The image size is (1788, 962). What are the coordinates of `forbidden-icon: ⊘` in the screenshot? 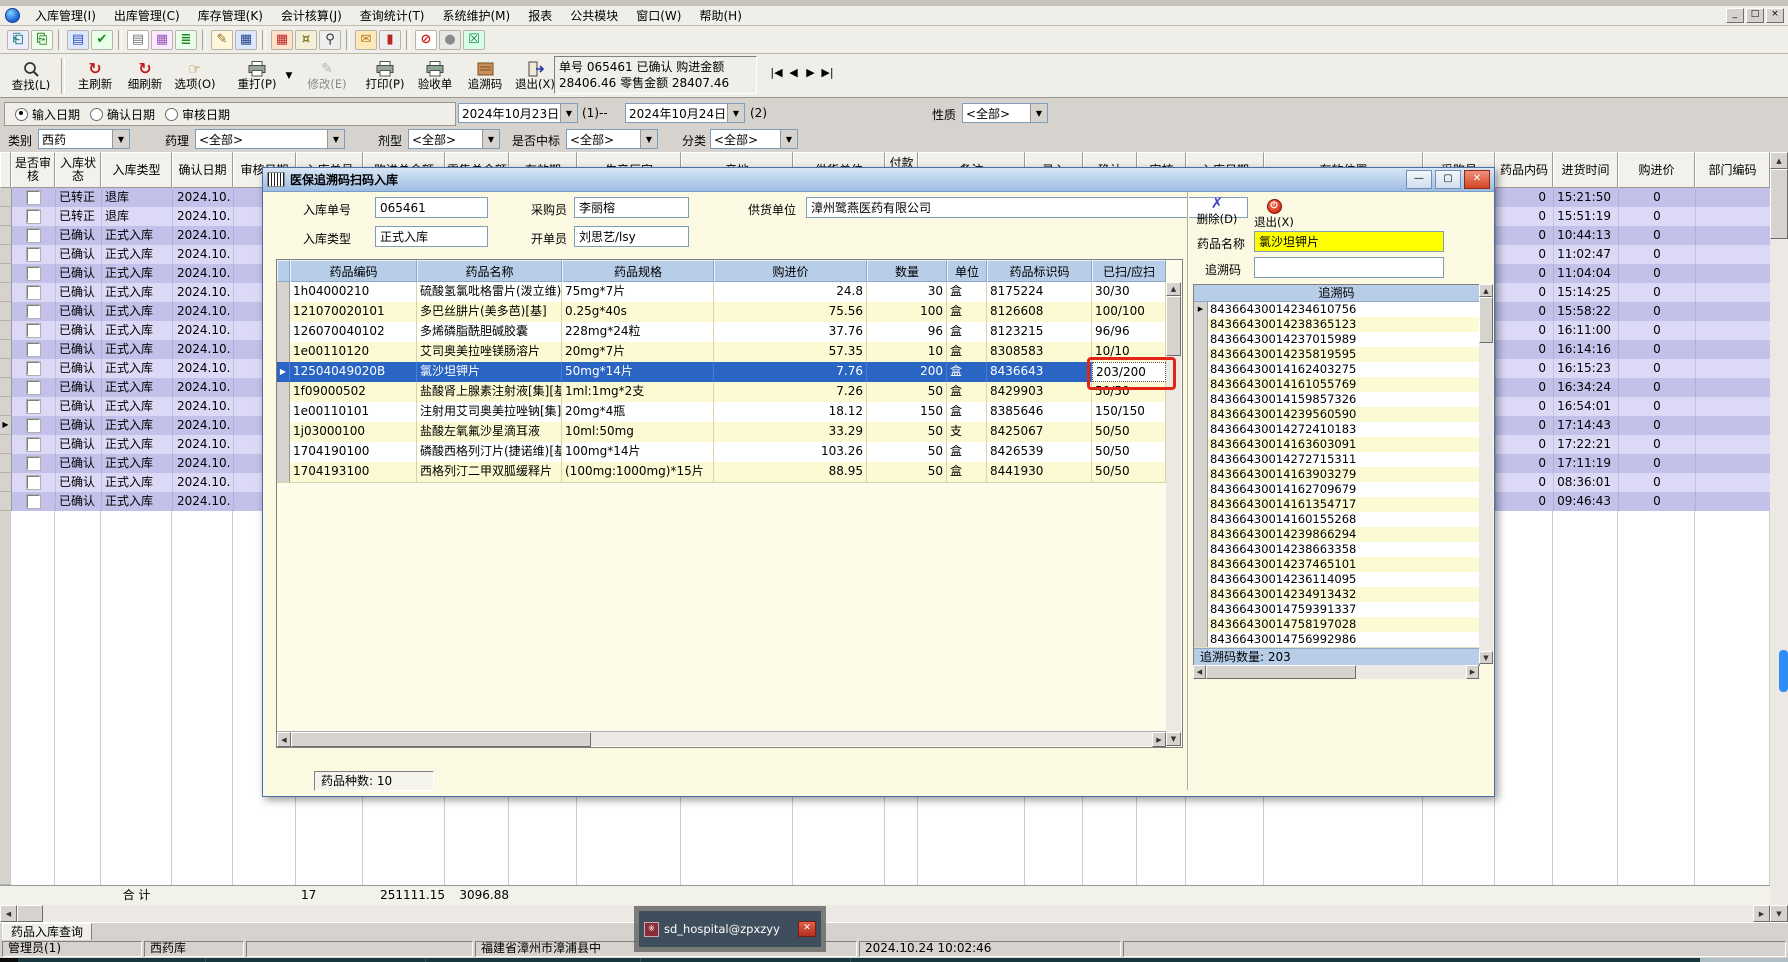 It's located at (426, 39).